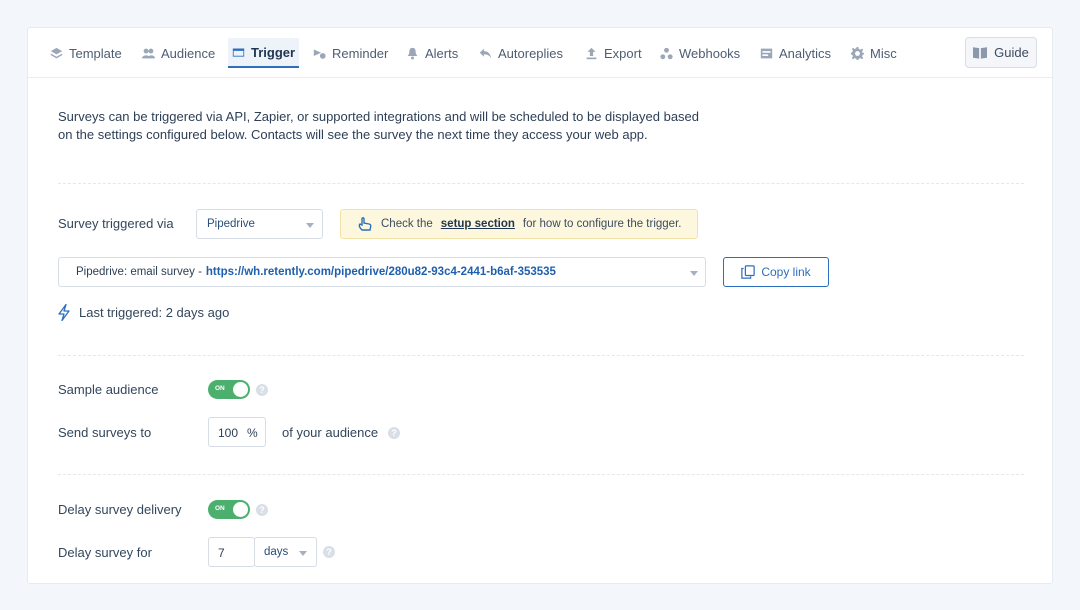 This screenshot has width=1080, height=610. Describe the element at coordinates (64, 312) in the screenshot. I see `lightning-icon` at that location.